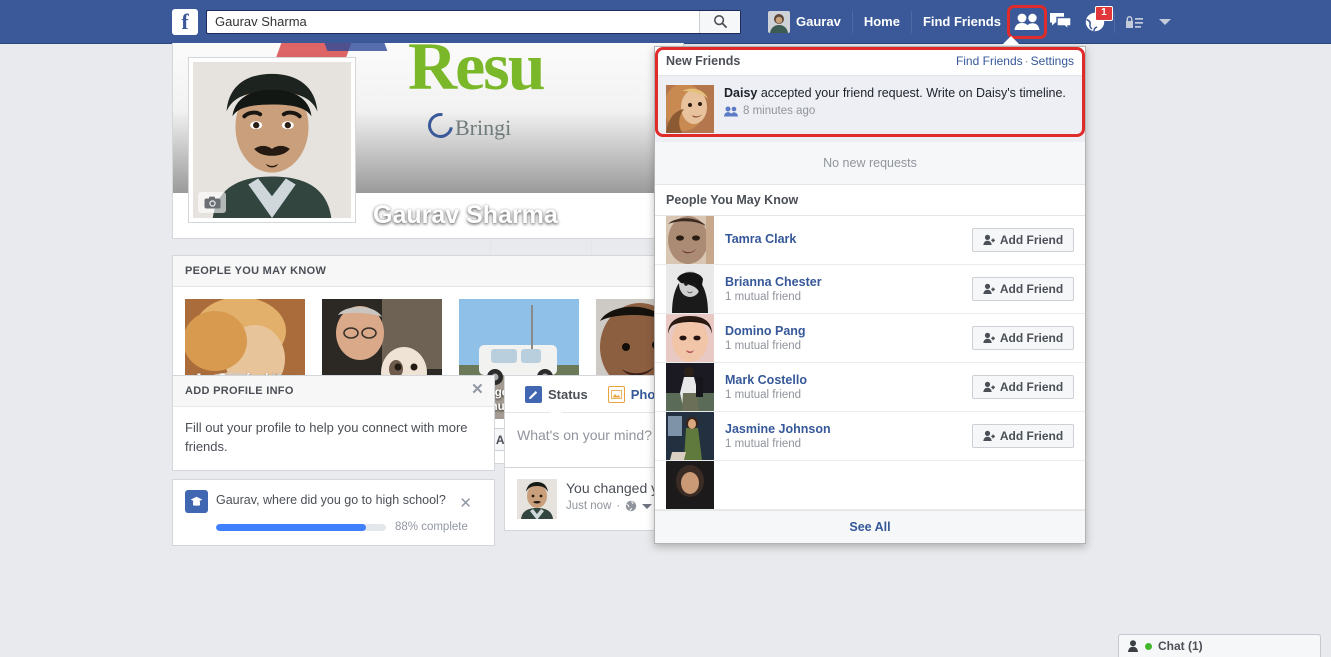 The width and height of the screenshot is (1331, 657). What do you see at coordinates (779, 111) in the screenshot?
I see `notification-time: 8 minutes ago` at bounding box center [779, 111].